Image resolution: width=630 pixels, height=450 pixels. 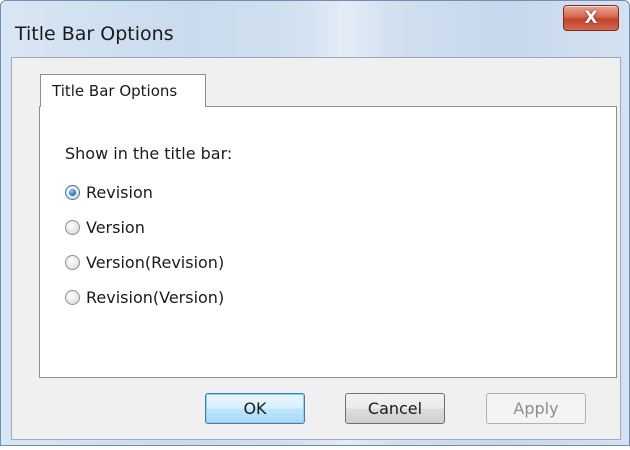 I want to click on window-title: Title Bar Options, so click(x=94, y=34).